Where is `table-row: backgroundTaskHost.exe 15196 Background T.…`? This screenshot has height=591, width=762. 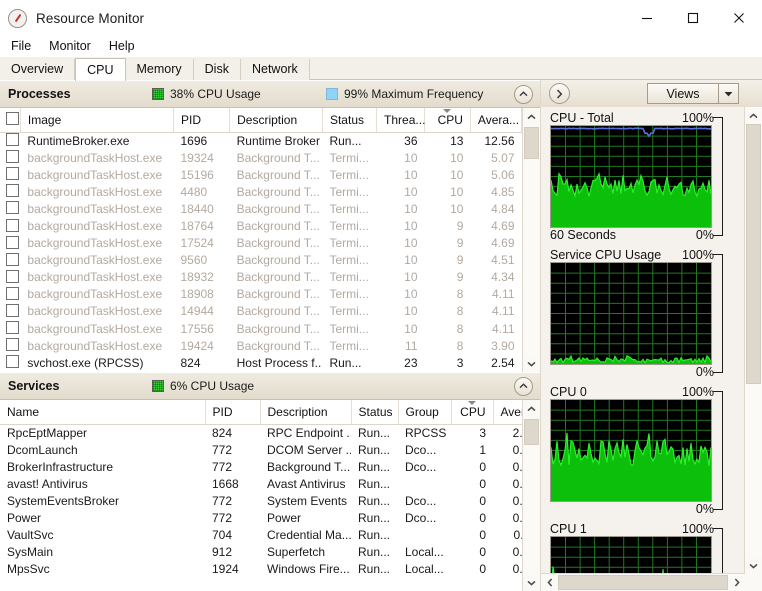 table-row: backgroundTaskHost.exe 15196 Background T.… is located at coordinates (261, 174).